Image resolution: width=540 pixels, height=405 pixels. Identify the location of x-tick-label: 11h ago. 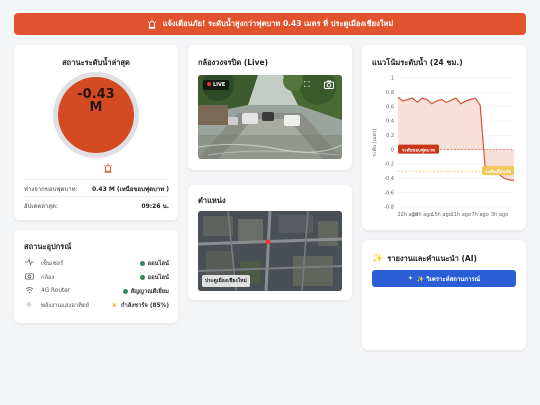
(461, 215).